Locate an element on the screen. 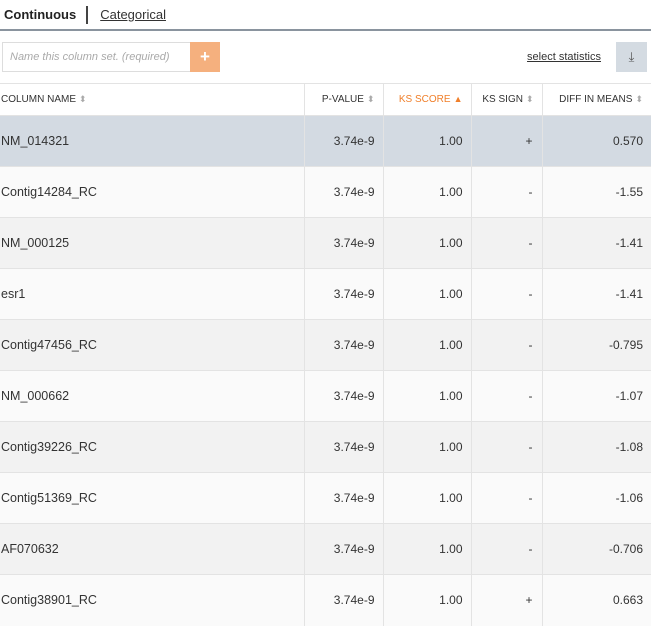 Image resolution: width=651 pixels, height=626 pixels. cell-column-name: Contig51369_RC is located at coordinates (152, 498).